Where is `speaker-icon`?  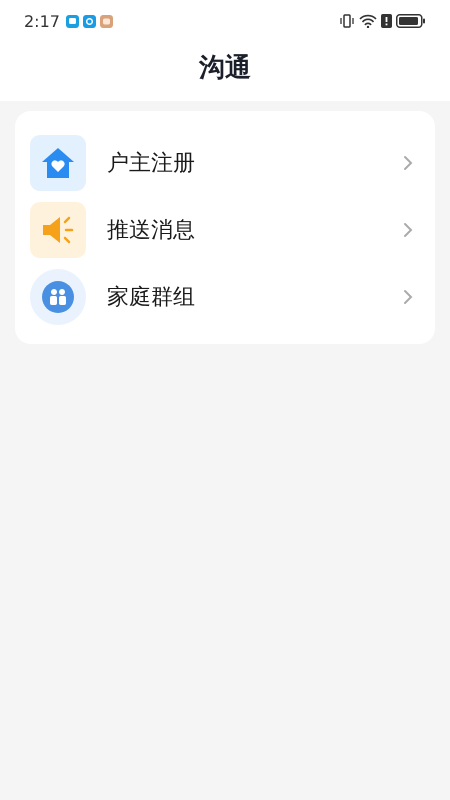 speaker-icon is located at coordinates (58, 230).